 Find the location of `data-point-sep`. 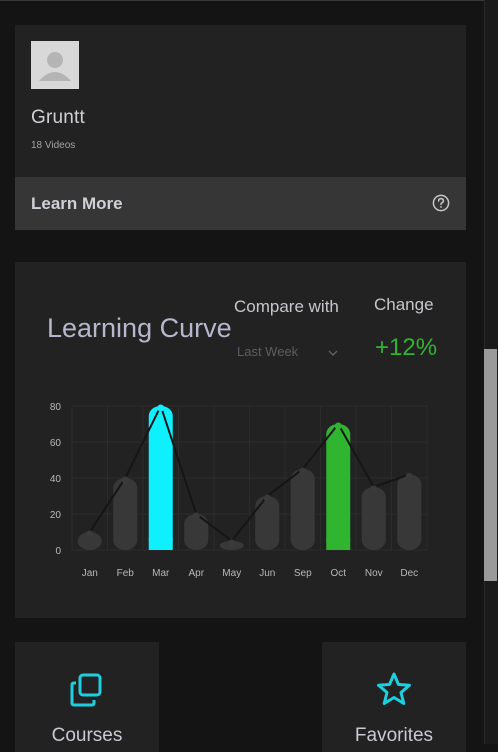

data-point-sep is located at coordinates (303, 471).